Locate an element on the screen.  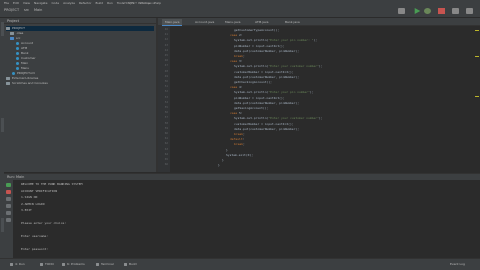
console-line: 2.ADMIN LOGIN is located at coordinates (33, 203).